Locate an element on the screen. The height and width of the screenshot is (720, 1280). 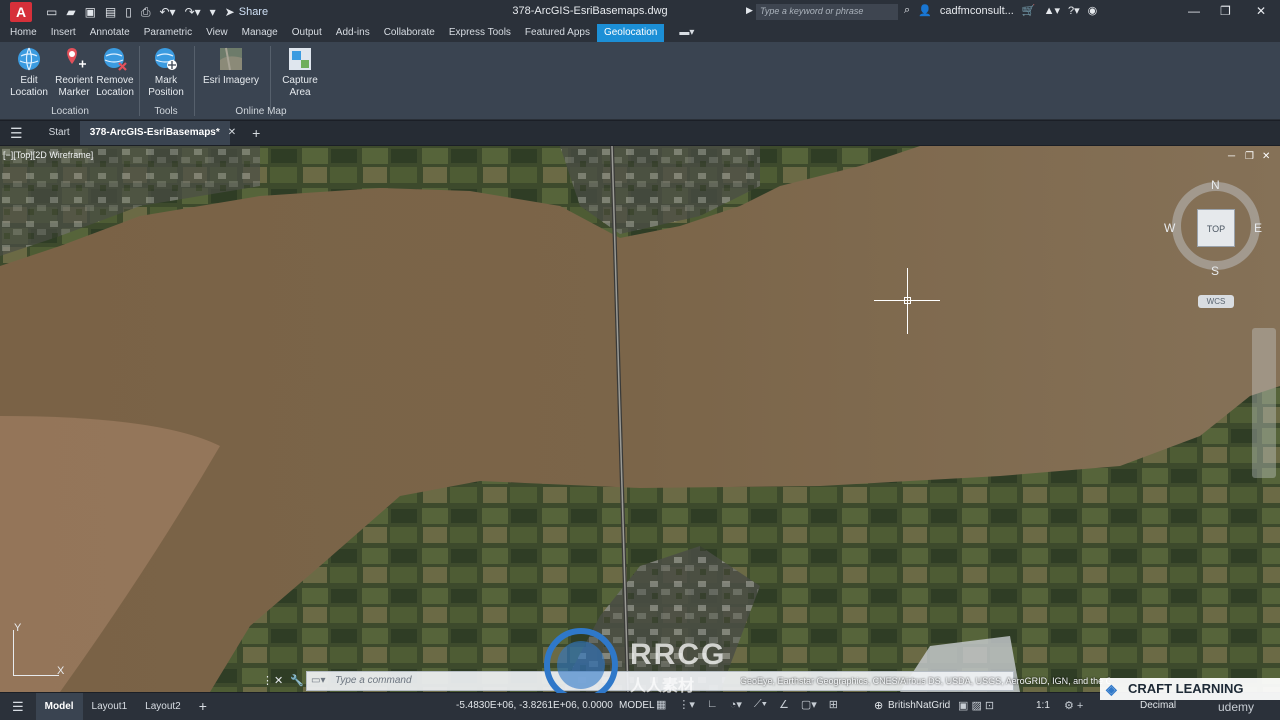
open-folder-icon: ▰ is located at coordinates (70, 12).